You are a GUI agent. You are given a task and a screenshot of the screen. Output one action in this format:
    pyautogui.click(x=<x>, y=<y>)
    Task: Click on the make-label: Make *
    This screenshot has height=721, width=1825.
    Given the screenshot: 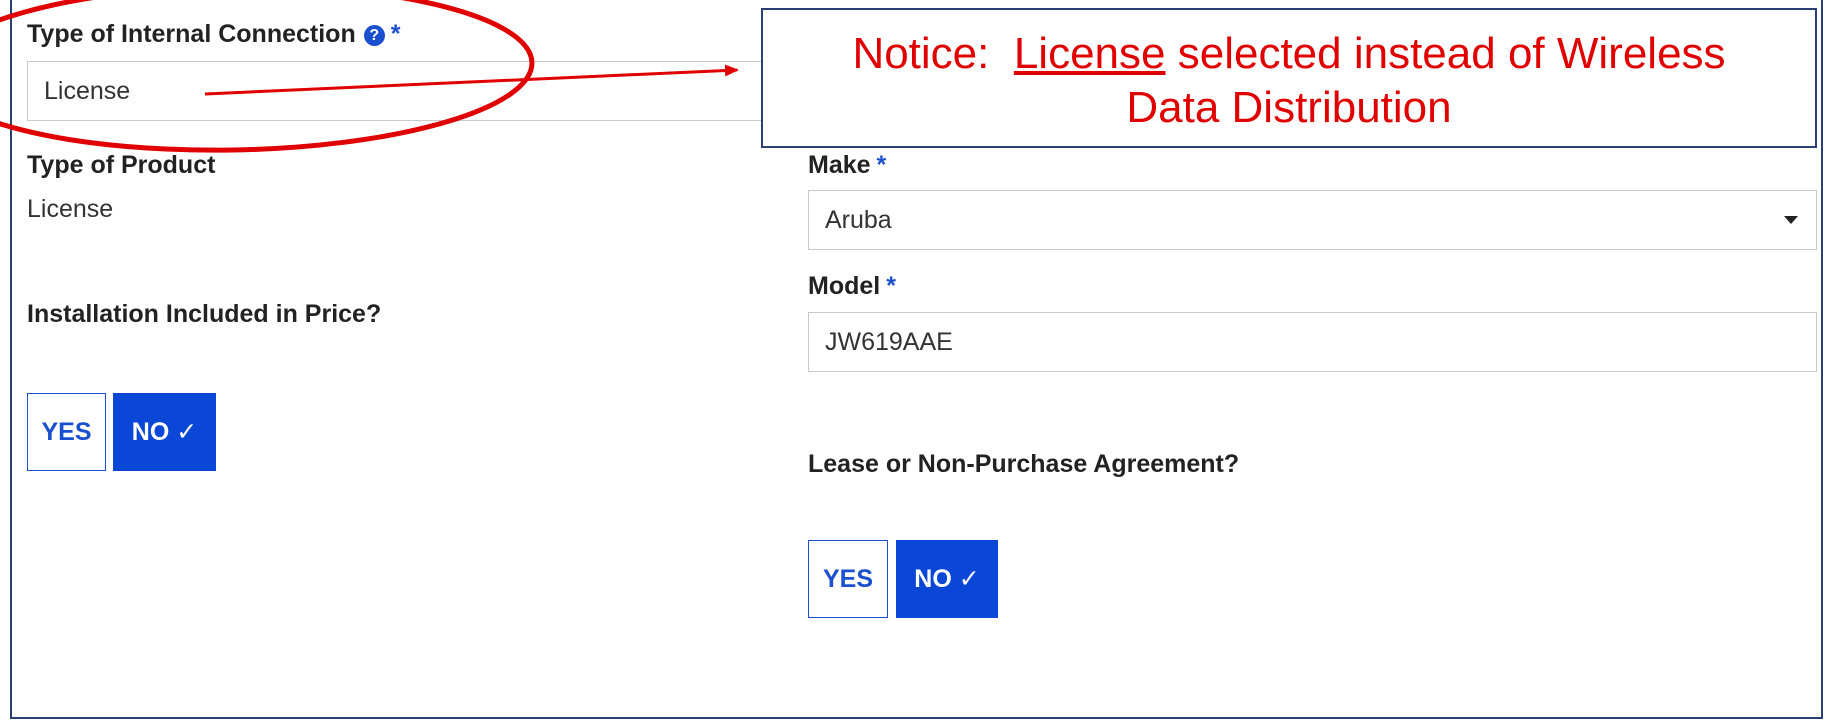 What is the action you would take?
    pyautogui.click(x=847, y=165)
    